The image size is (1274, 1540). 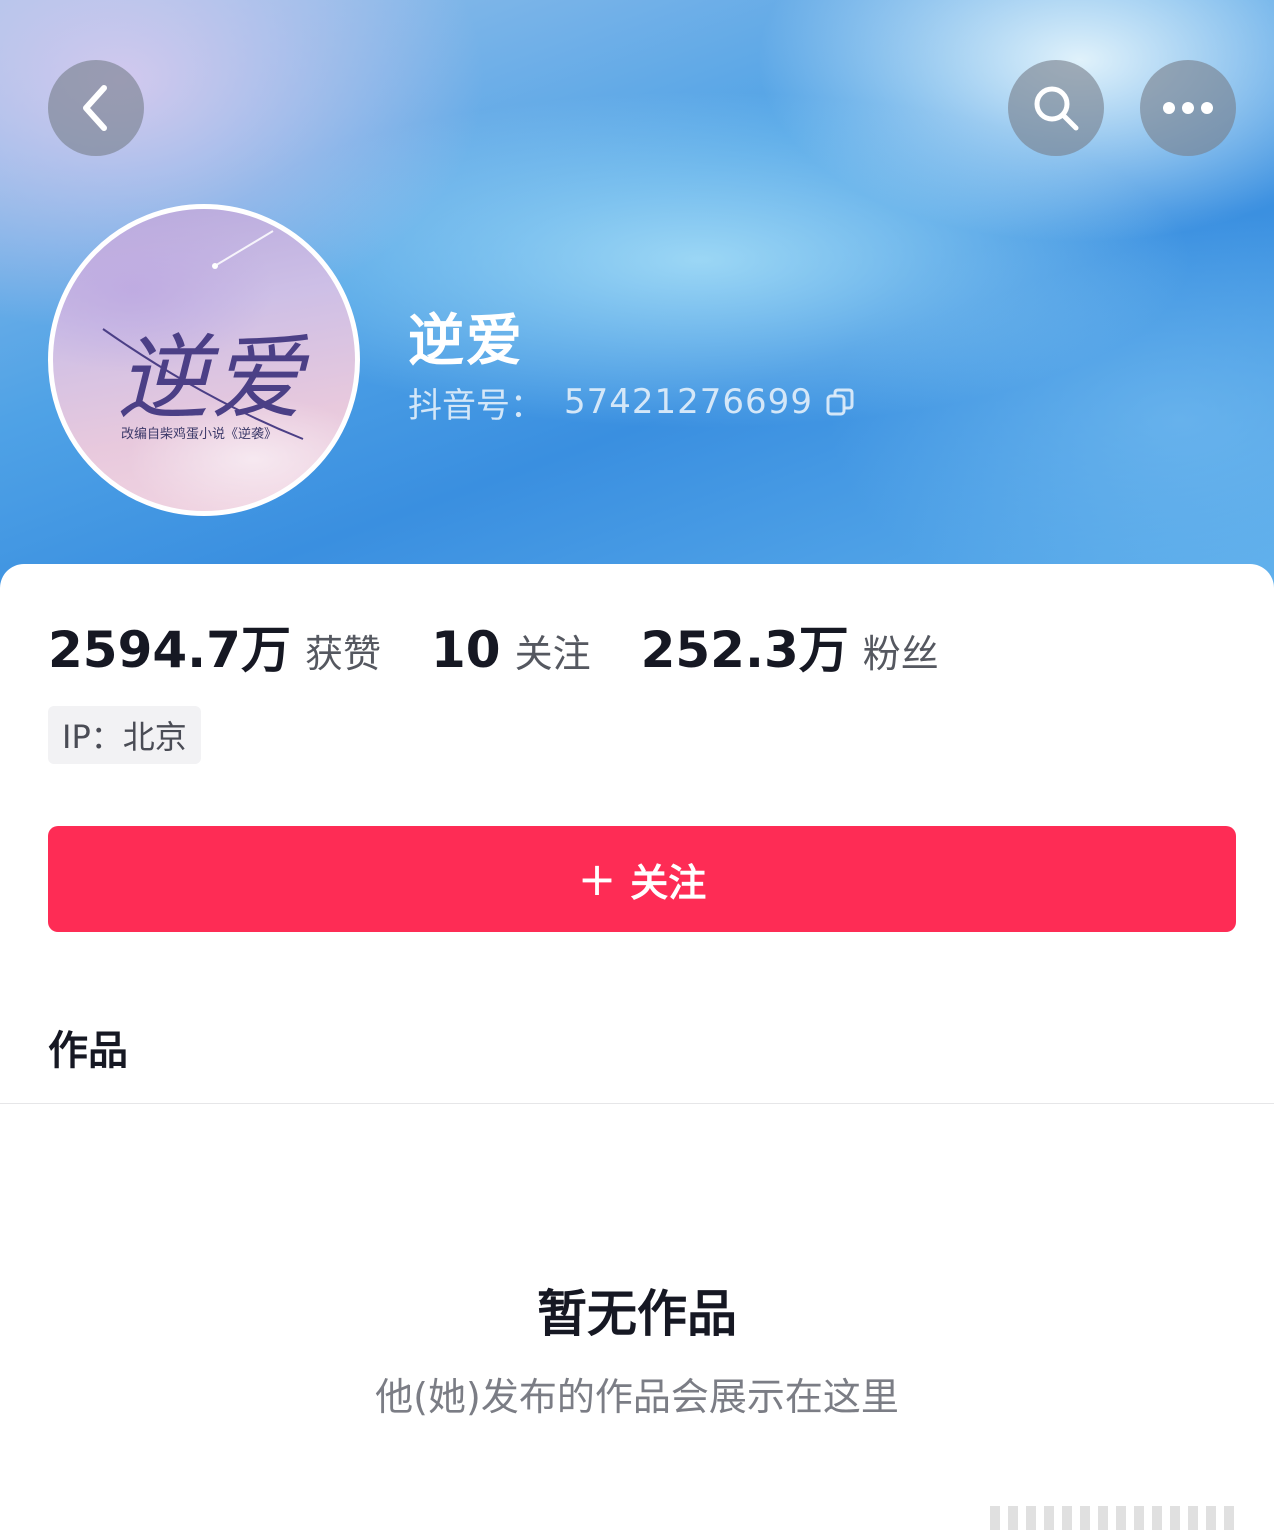 I want to click on stats-row: 2594.7万 获赞 10 关注 252.3万 粉丝, so click(x=518, y=644).